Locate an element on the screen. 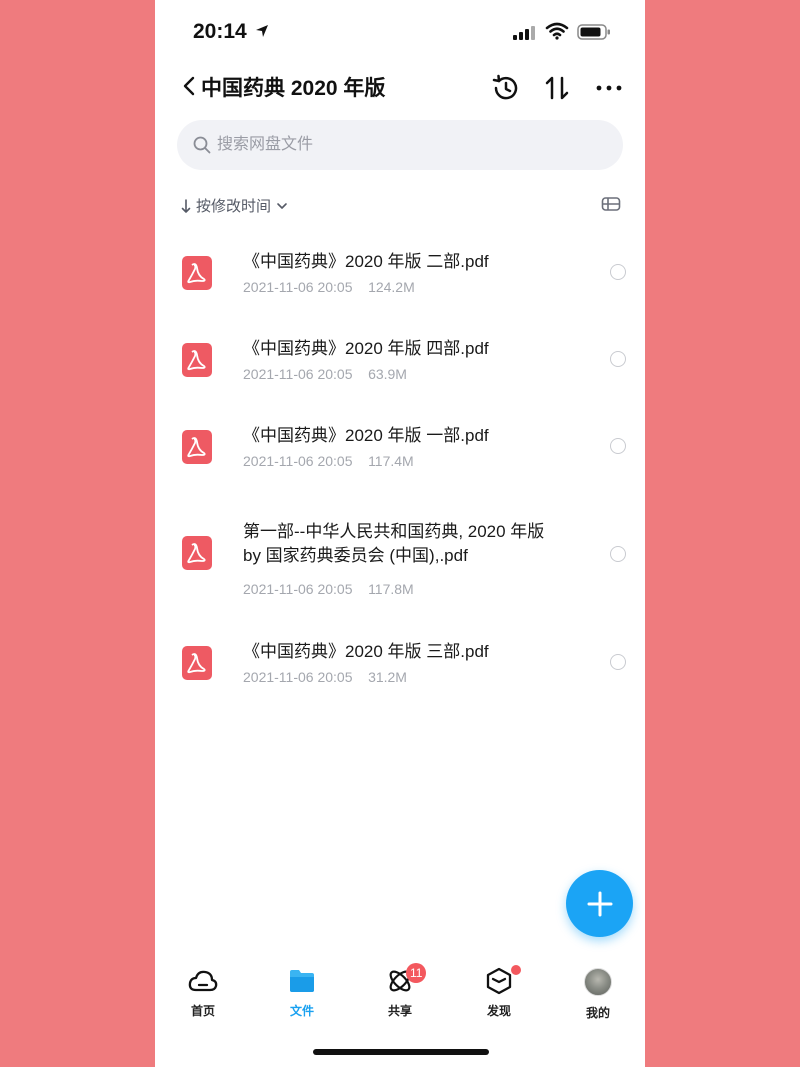 Image resolution: width=800 pixels, height=1067 pixels. file-meta: 2021-11-06 20:05 63.9M is located at coordinates (325, 374).